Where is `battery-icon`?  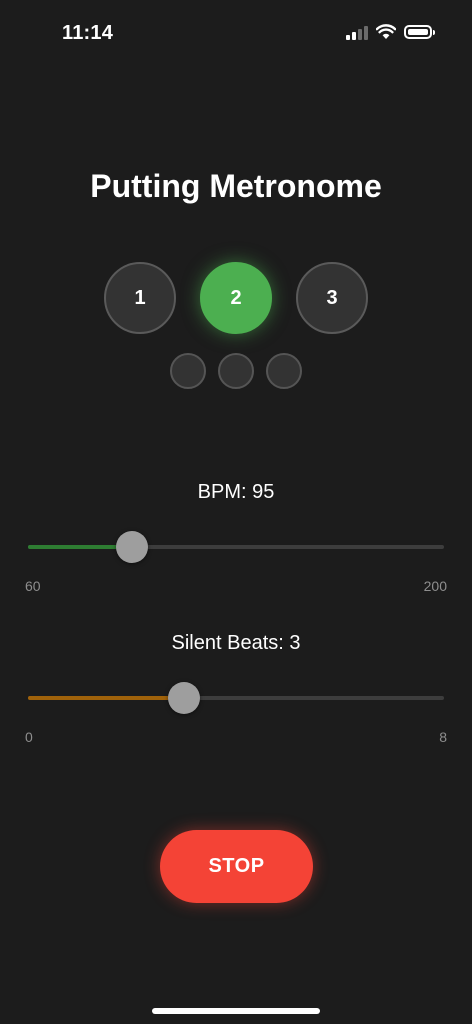
battery-icon is located at coordinates (419, 32).